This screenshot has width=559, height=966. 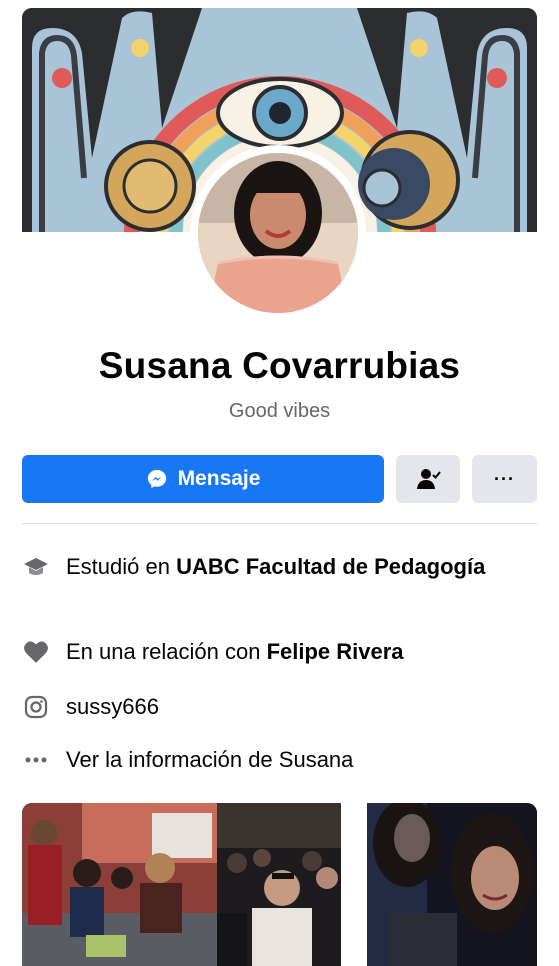 I want to click on relationship-partner-link: Felipe Rivera, so click(x=335, y=651).